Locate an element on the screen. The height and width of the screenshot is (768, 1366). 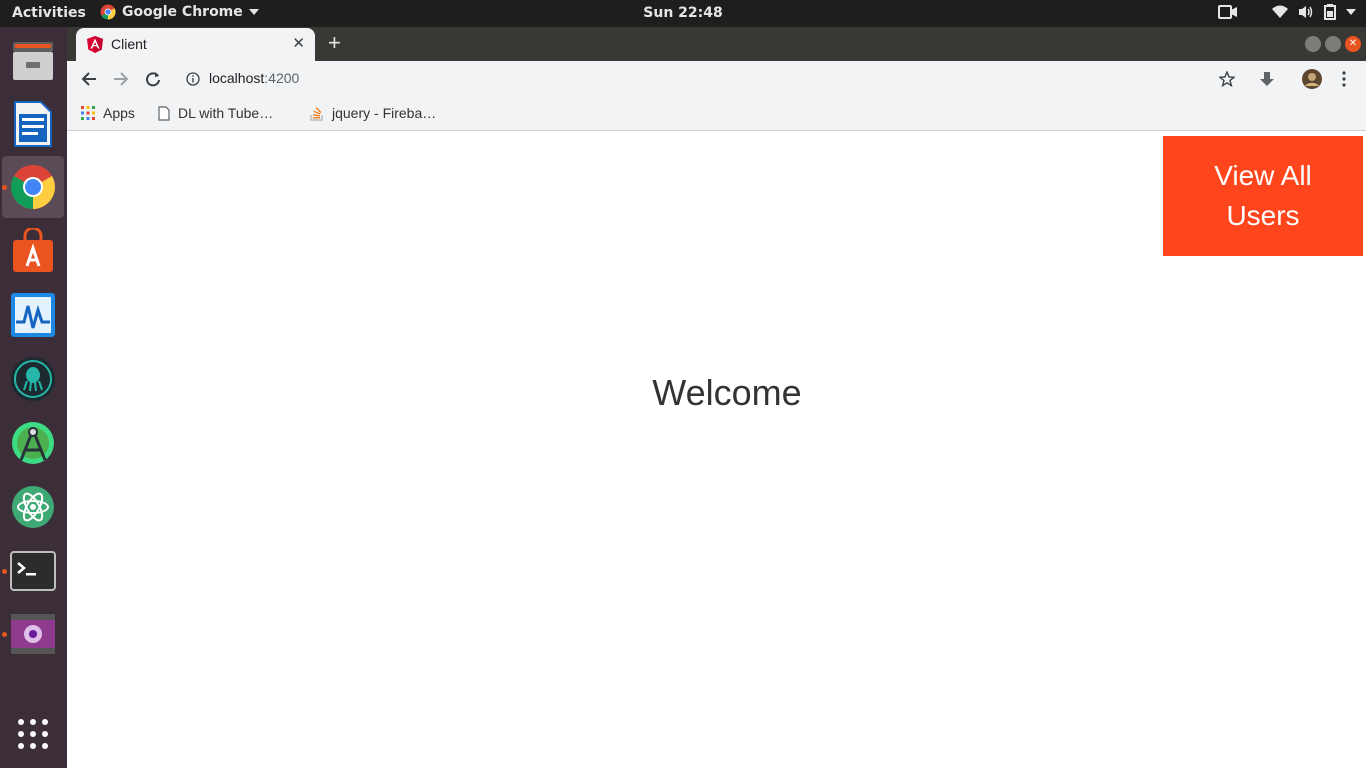
chrome-small-icon is located at coordinates (108, 12).